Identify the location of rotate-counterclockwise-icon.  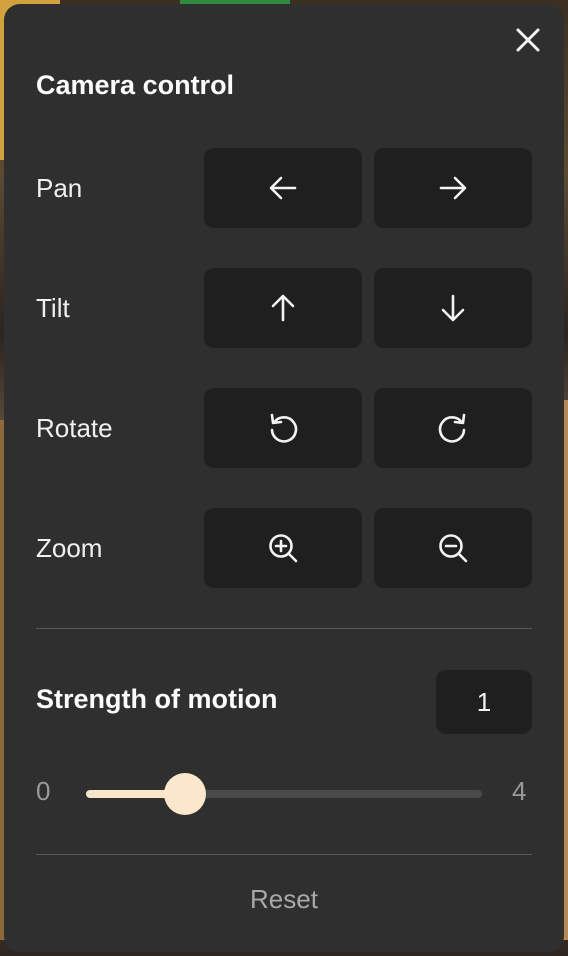
(284, 428).